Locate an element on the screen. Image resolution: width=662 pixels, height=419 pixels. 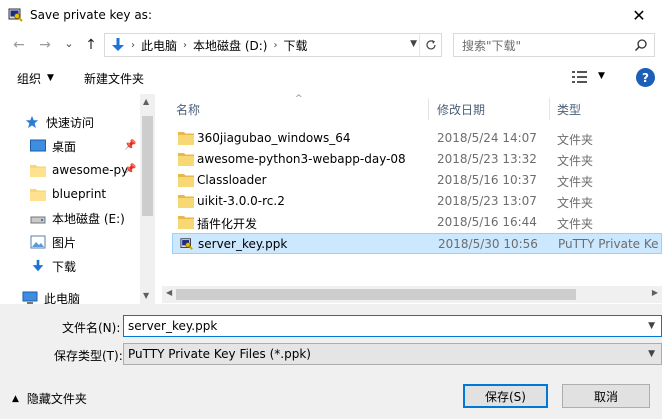
column-header-label: 修改日期 is located at coordinates (461, 109).